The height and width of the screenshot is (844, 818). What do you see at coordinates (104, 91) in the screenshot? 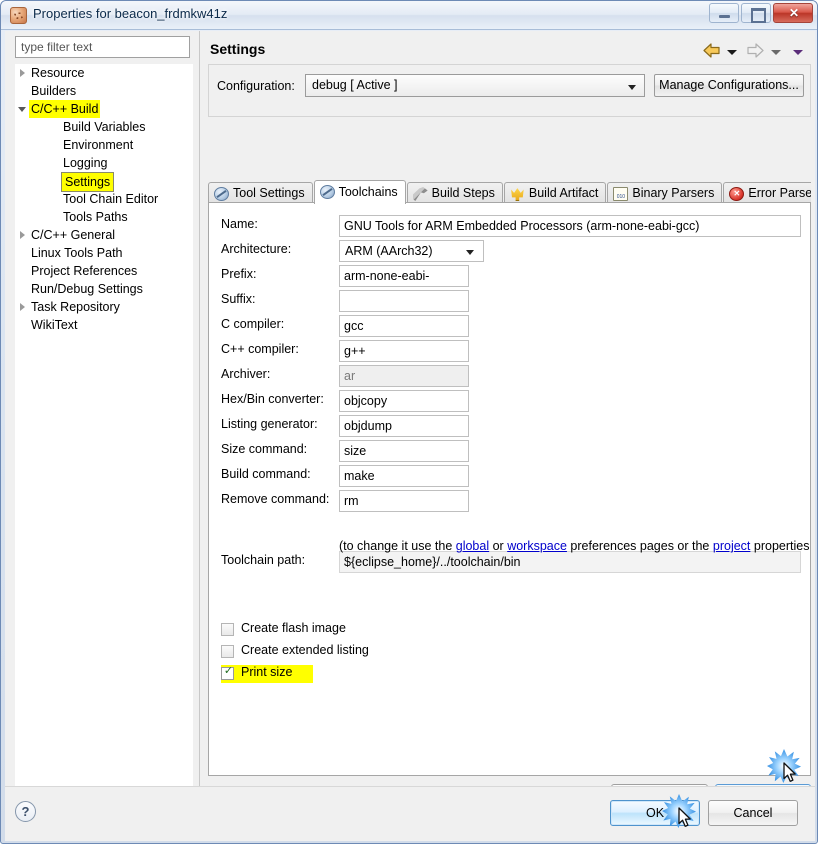
I see `sidebar-item-builders: Builders` at bounding box center [104, 91].